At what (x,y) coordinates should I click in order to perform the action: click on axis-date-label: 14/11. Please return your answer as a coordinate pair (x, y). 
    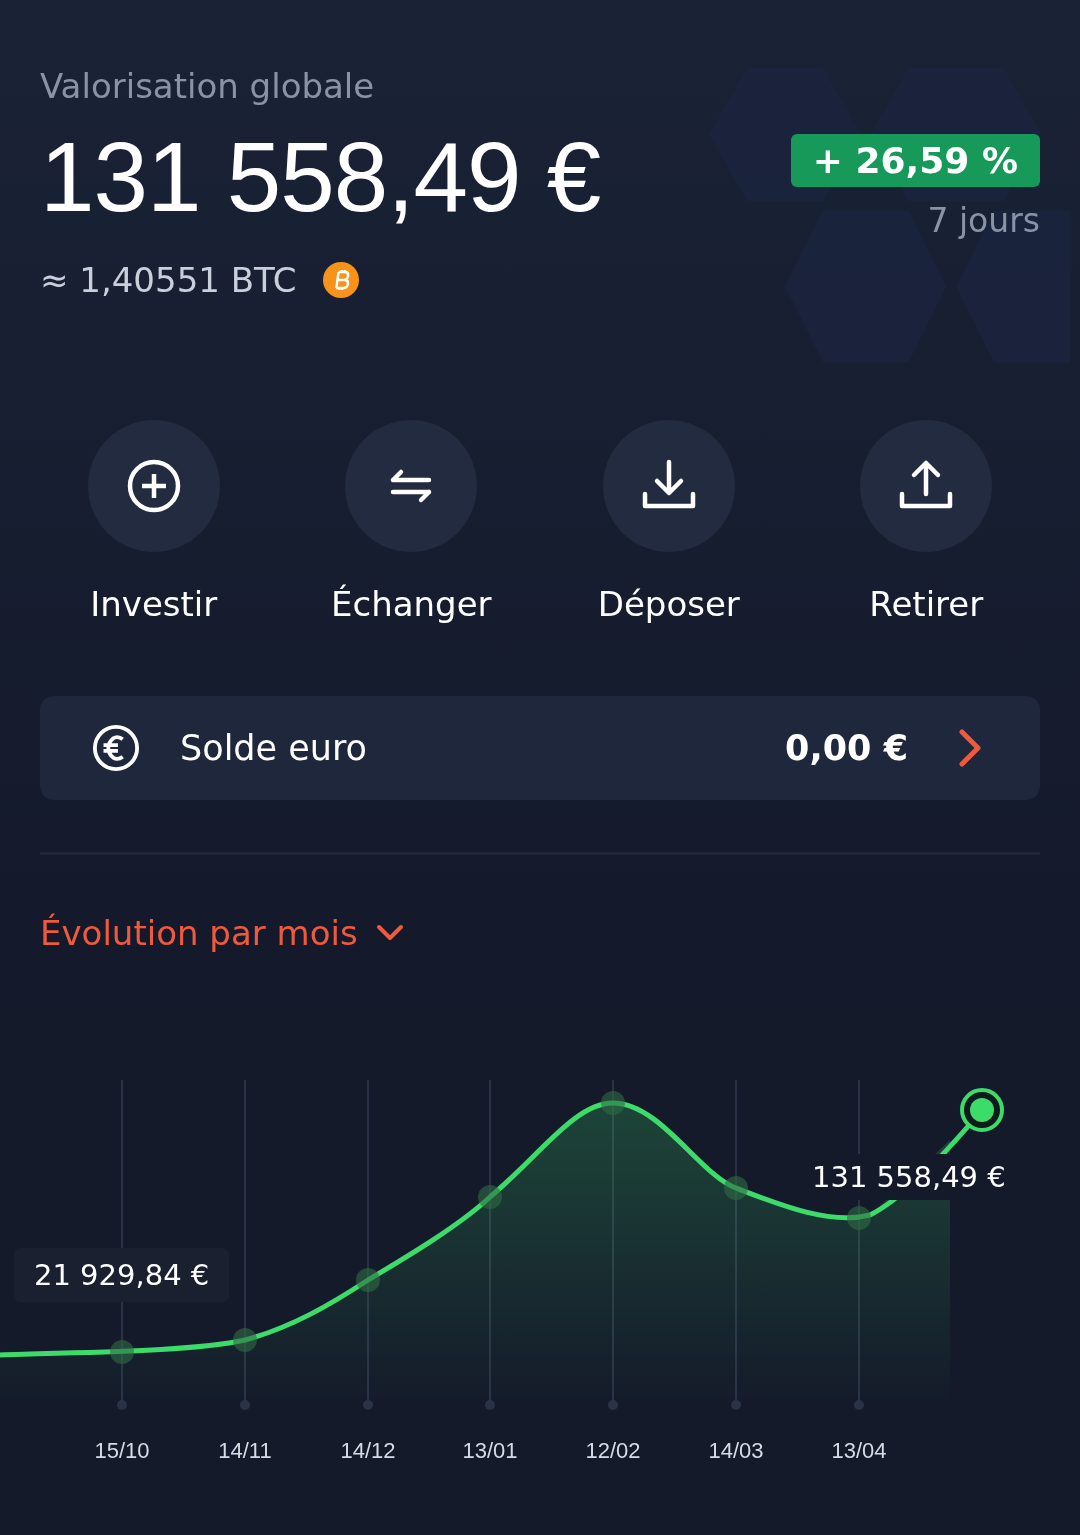
    Looking at the image, I should click on (245, 1451).